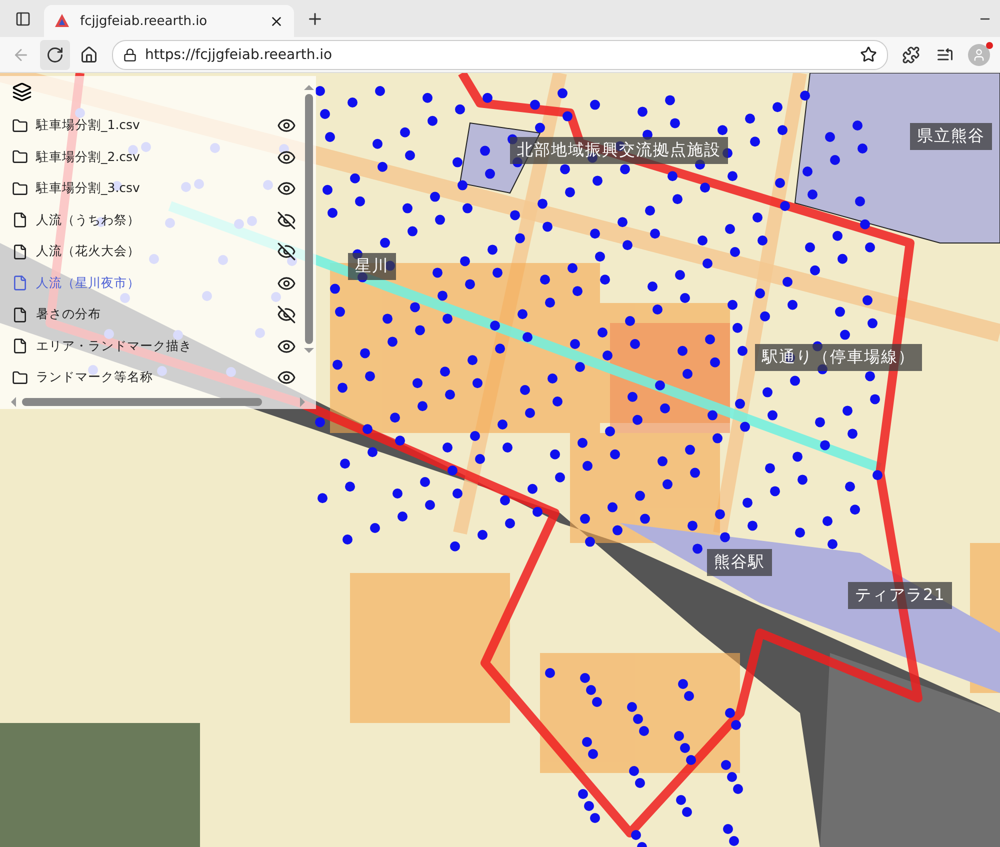 Image resolution: width=1000 pixels, height=847 pixels. What do you see at coordinates (900, 595) in the screenshot?
I see `map-label: ティアラ21` at bounding box center [900, 595].